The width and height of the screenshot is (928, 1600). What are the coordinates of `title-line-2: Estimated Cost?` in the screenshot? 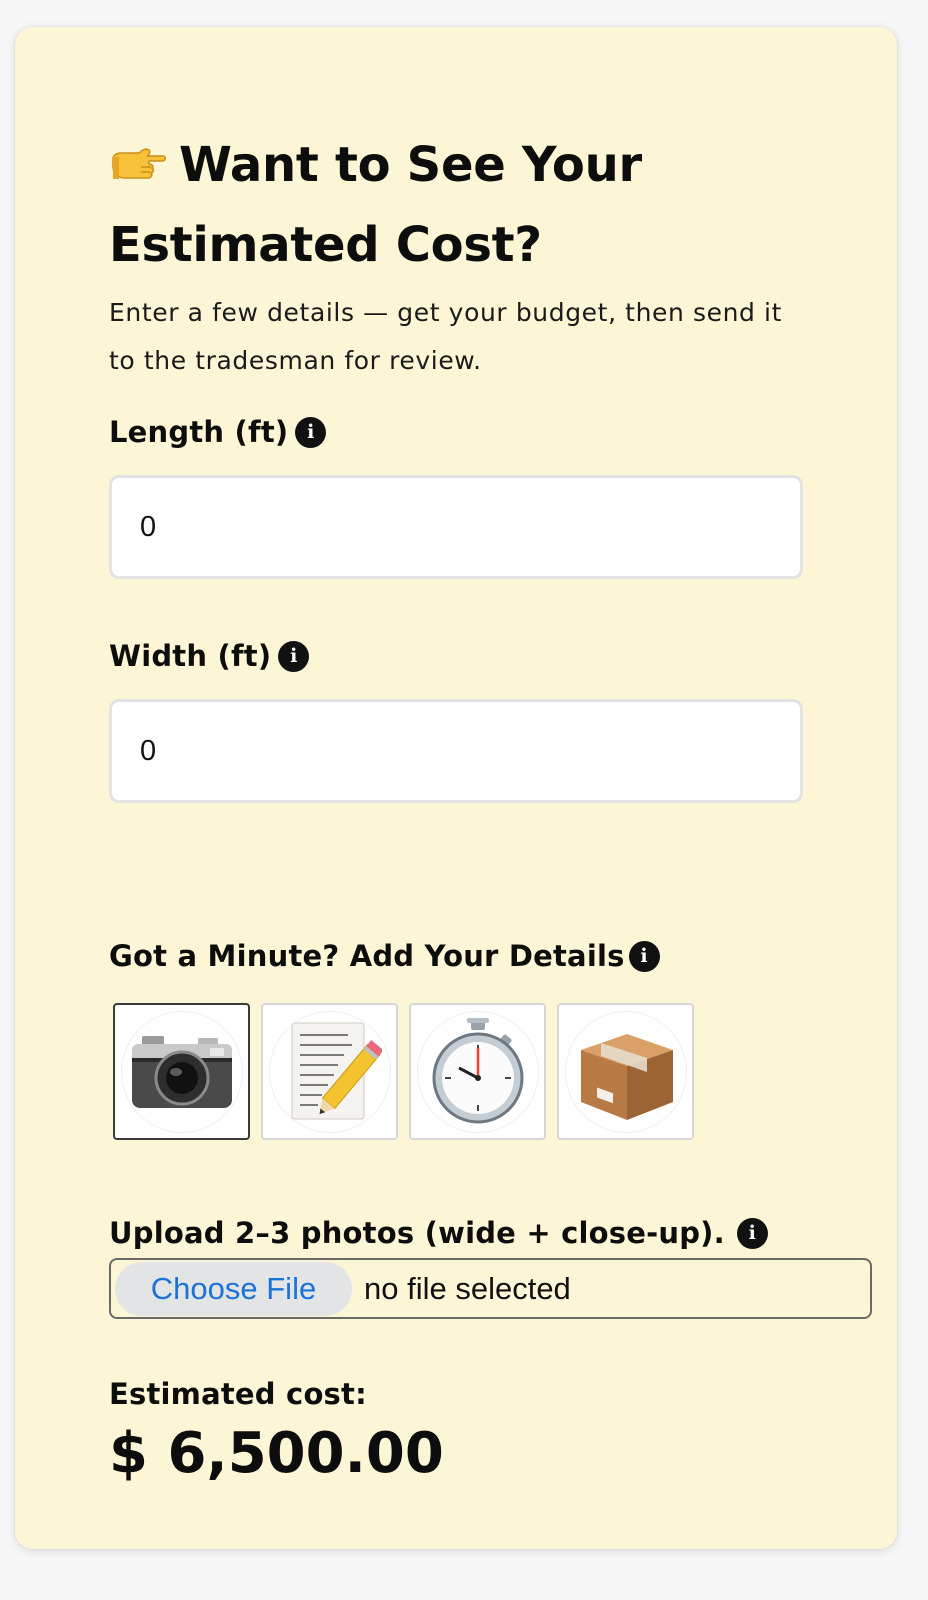 It's located at (325, 245).